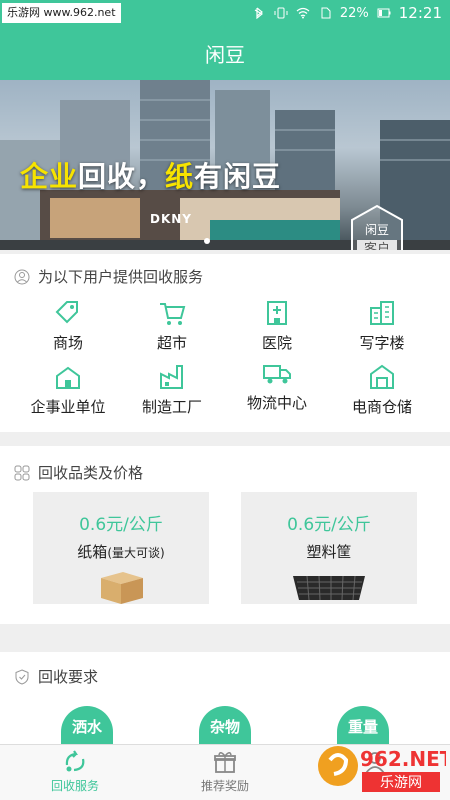 This screenshot has width=450, height=800. Describe the element at coordinates (78, 472) in the screenshot. I see `categories-heading: 回收品类及价格` at that location.